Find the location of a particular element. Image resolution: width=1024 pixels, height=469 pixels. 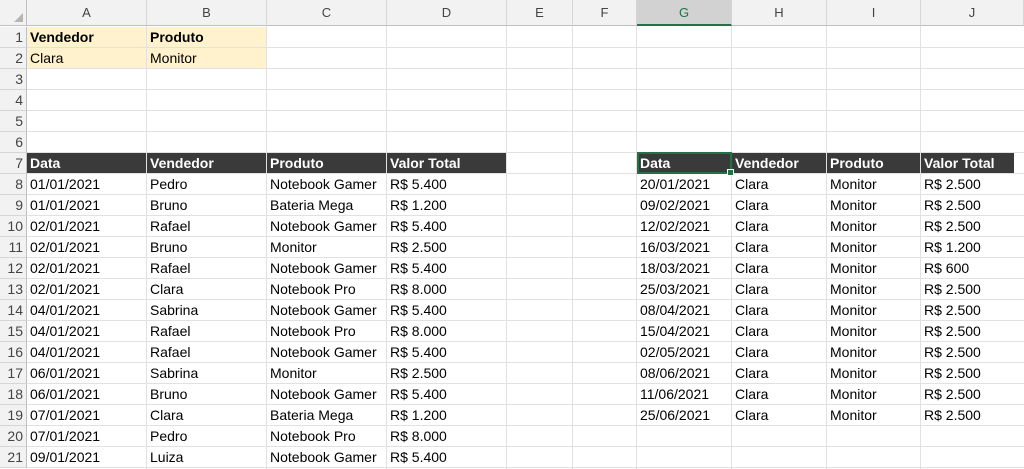

source-table-cell: 07/01/2021 is located at coordinates (87, 436).